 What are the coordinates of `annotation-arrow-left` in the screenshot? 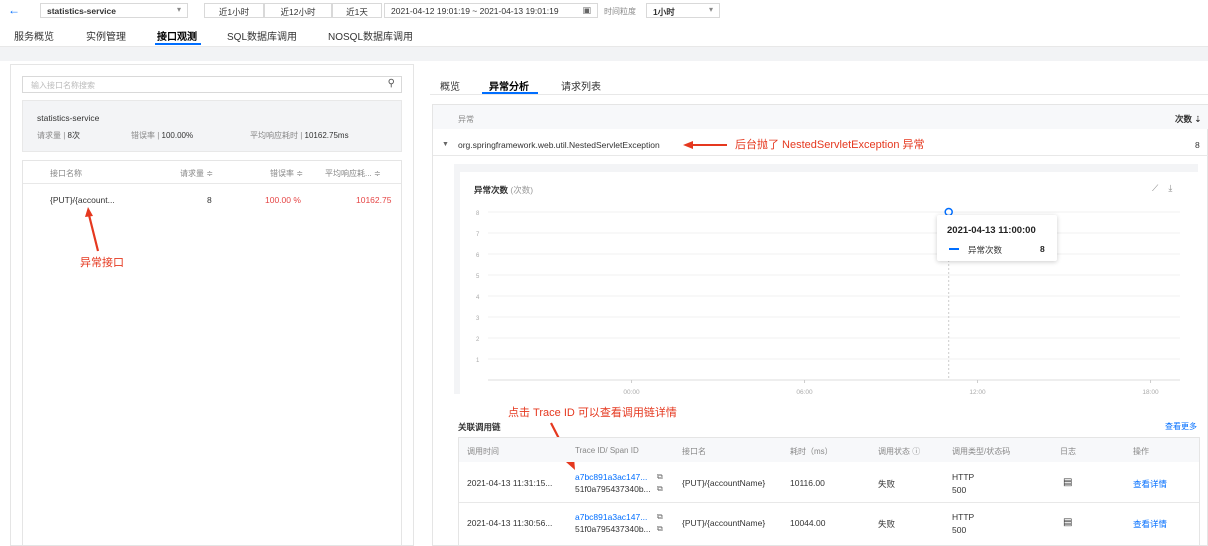 It's located at (705, 145).